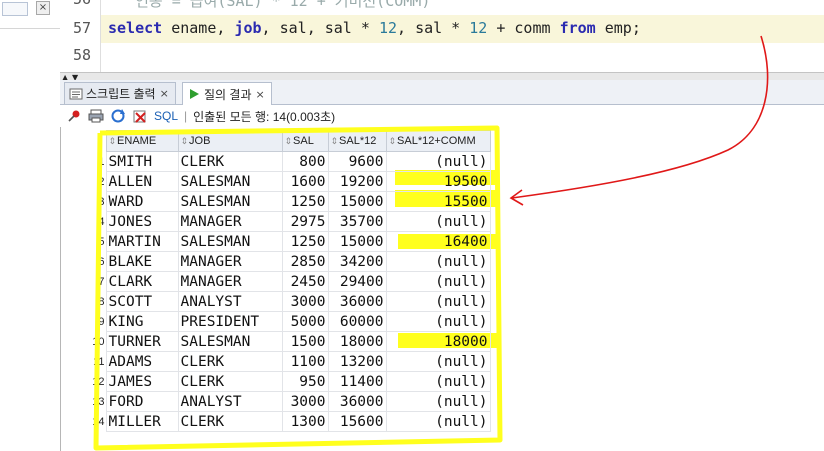 Image resolution: width=824 pixels, height=451 pixels. Describe the element at coordinates (142, 161) in the screenshot. I see `table-cell: SMITH` at that location.